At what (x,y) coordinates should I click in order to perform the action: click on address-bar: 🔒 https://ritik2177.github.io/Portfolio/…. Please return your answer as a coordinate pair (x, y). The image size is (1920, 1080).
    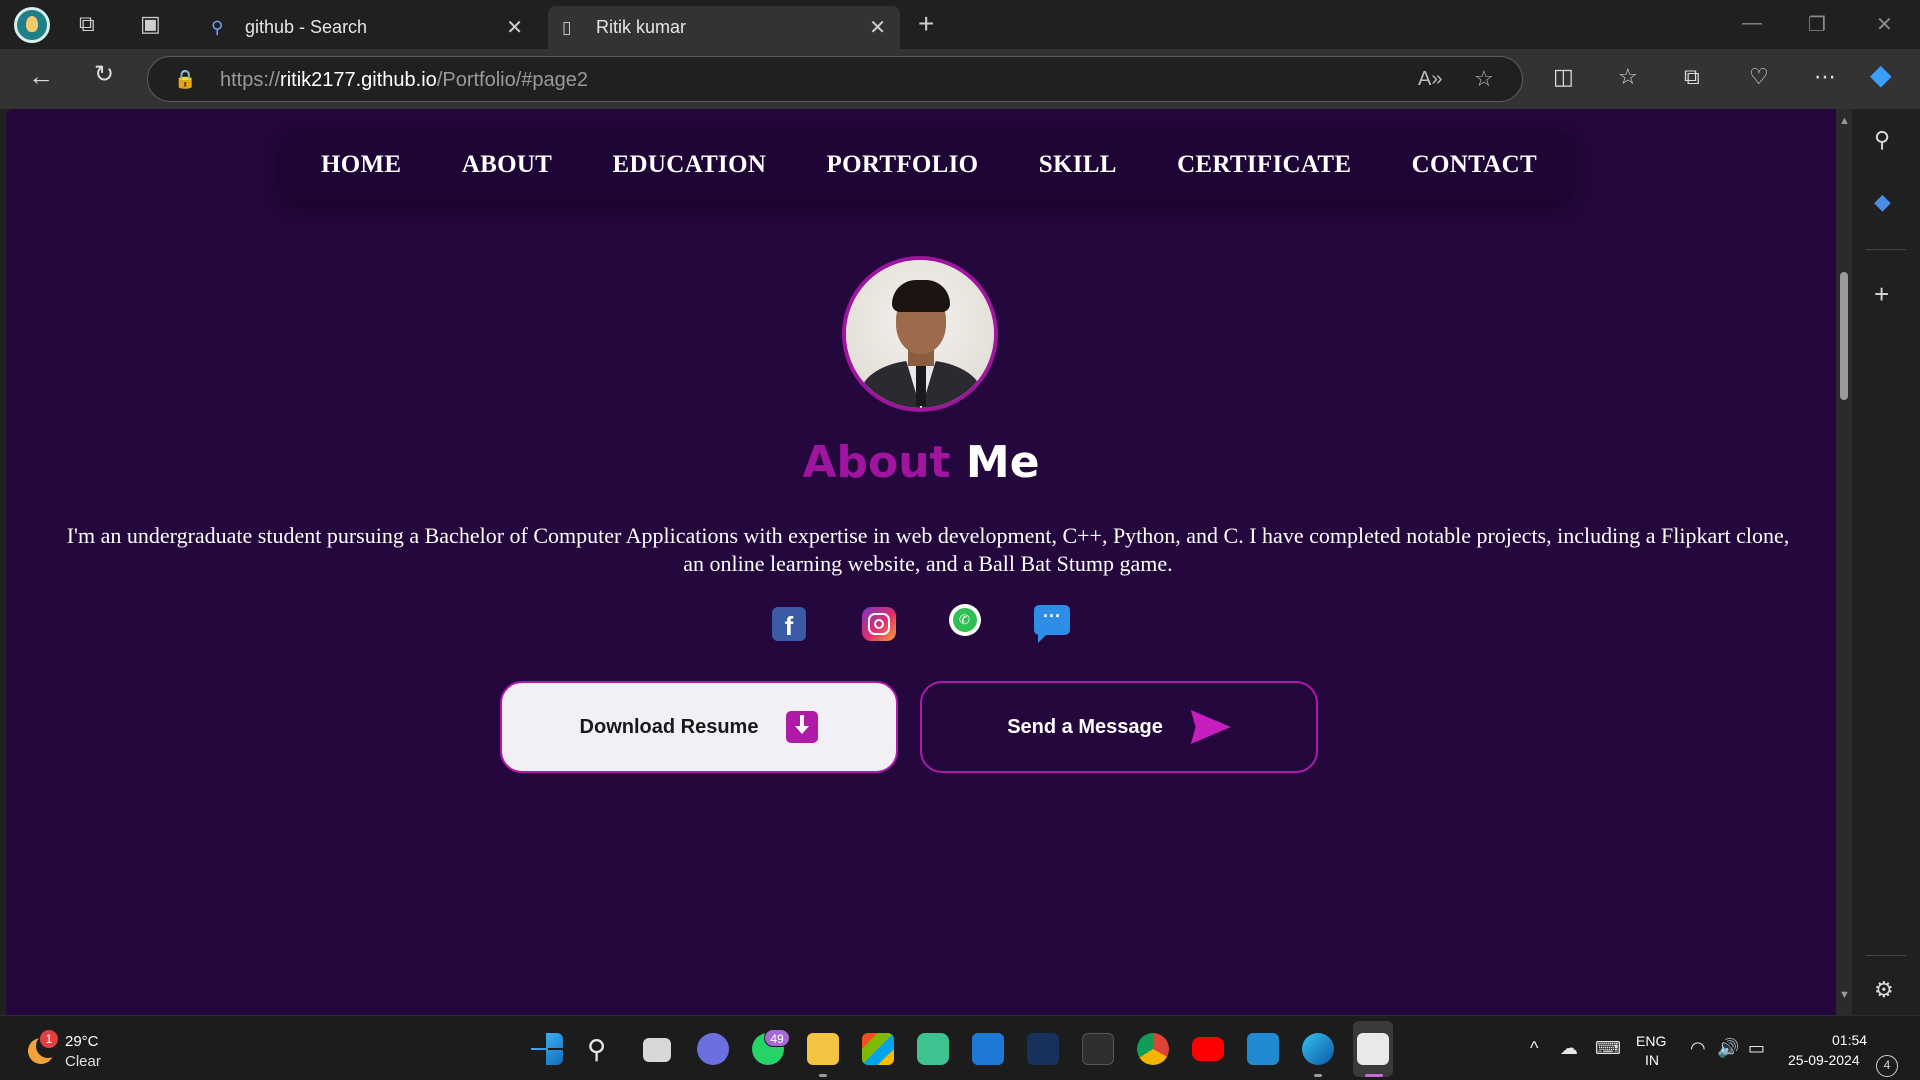
    Looking at the image, I should click on (835, 79).